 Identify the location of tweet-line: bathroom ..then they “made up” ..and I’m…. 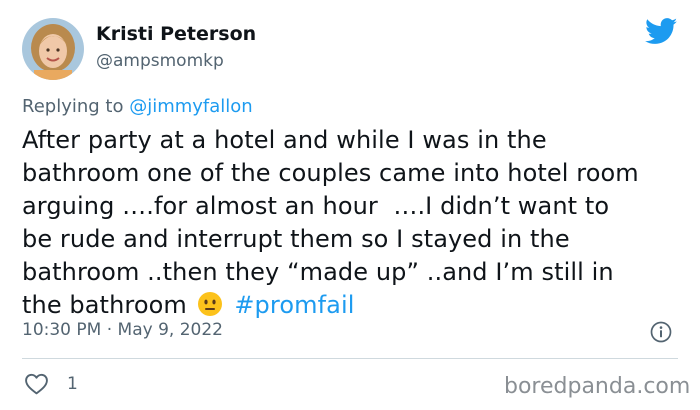
(318, 272).